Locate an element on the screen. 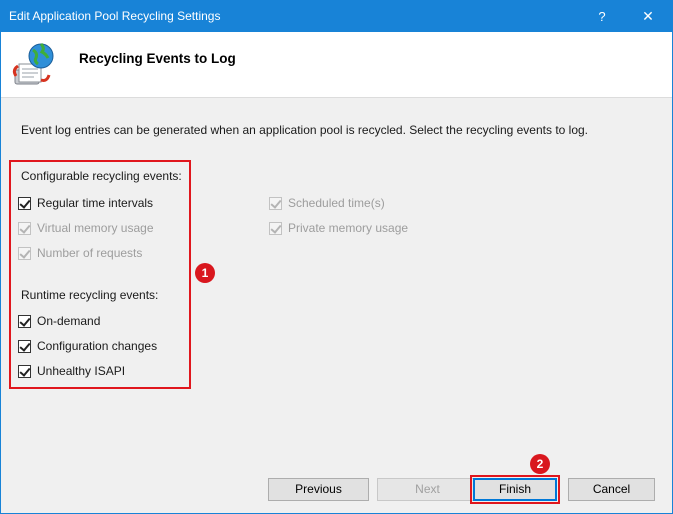  highlight-box-events is located at coordinates (100, 274).